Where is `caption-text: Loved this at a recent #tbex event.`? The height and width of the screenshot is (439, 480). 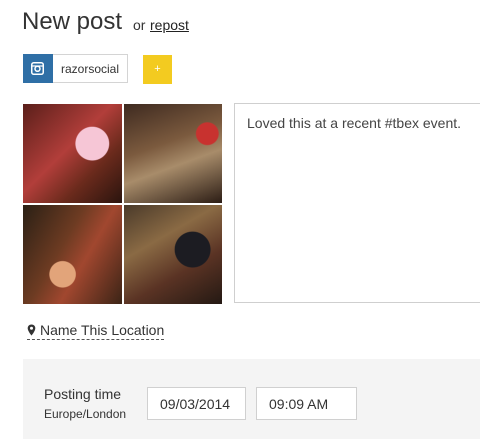 caption-text: Loved this at a recent #tbex event. is located at coordinates (354, 123).